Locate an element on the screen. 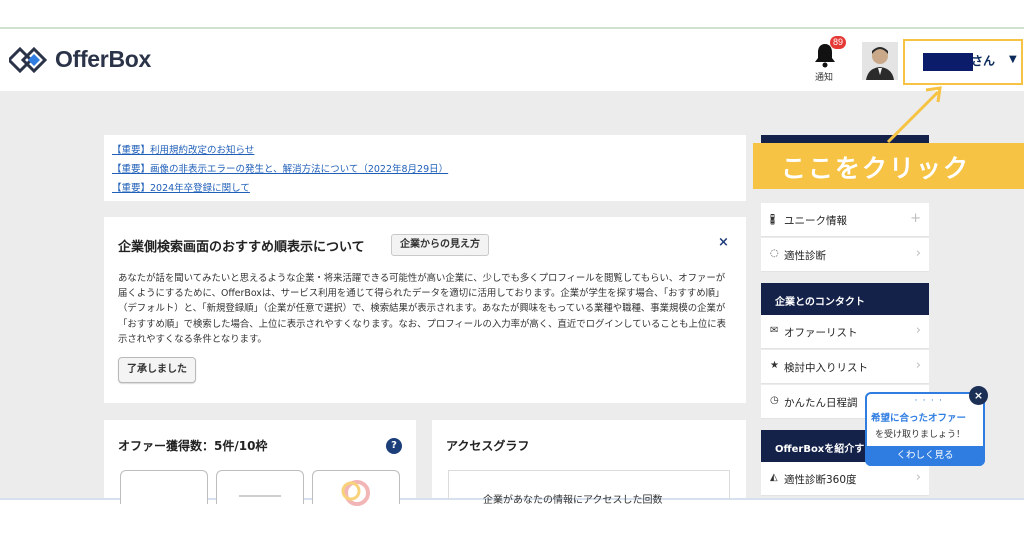  sidebar-section-title: OfferBoxを紹介す is located at coordinates (820, 449).